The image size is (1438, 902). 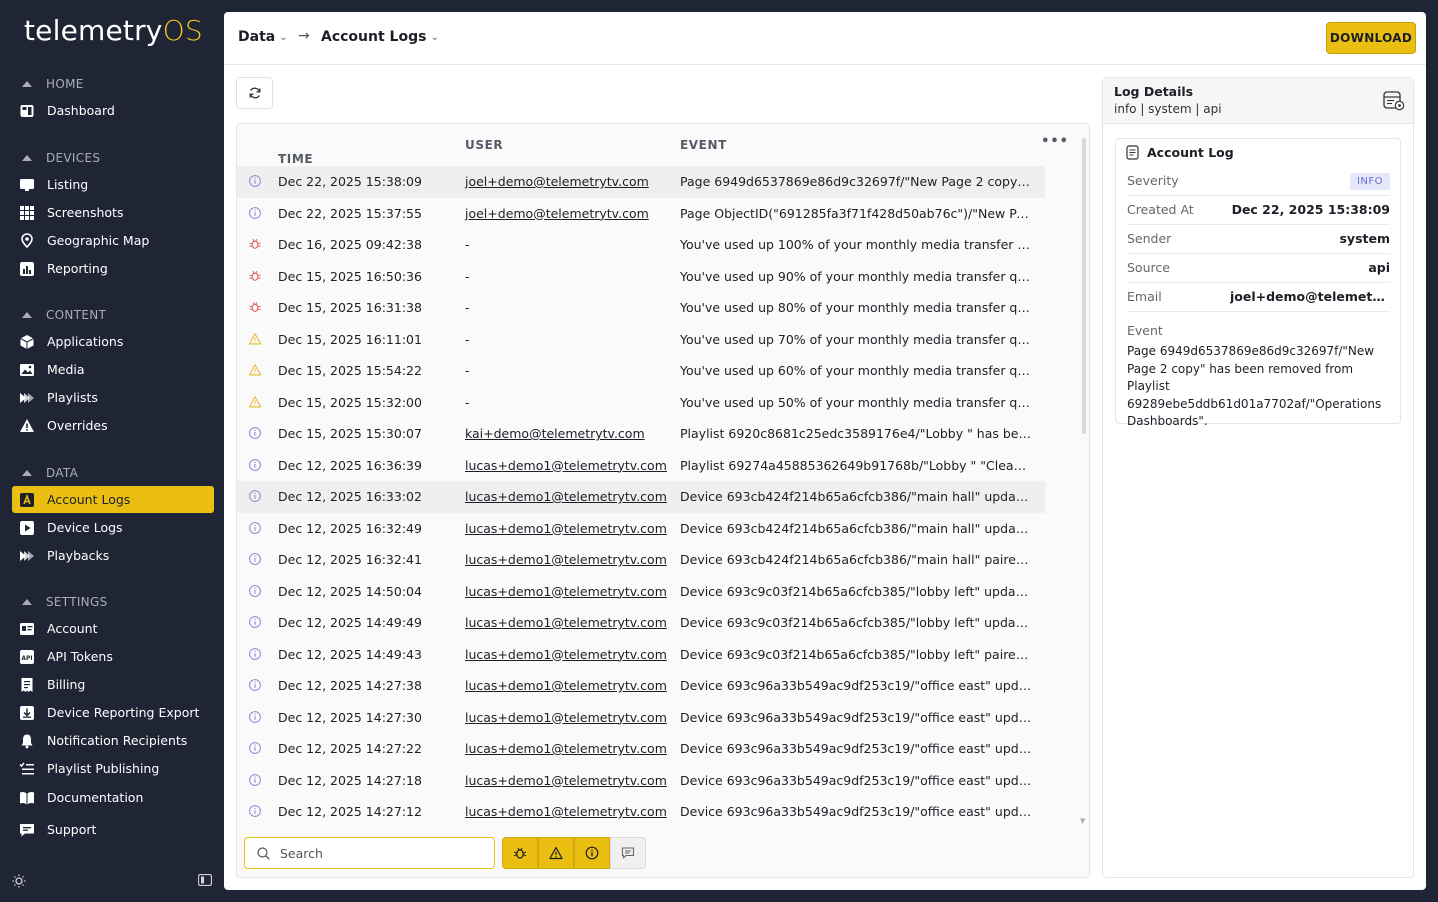 What do you see at coordinates (113, 240) in the screenshot?
I see `sidebar-item-geographic-map: Geographic Map` at bounding box center [113, 240].